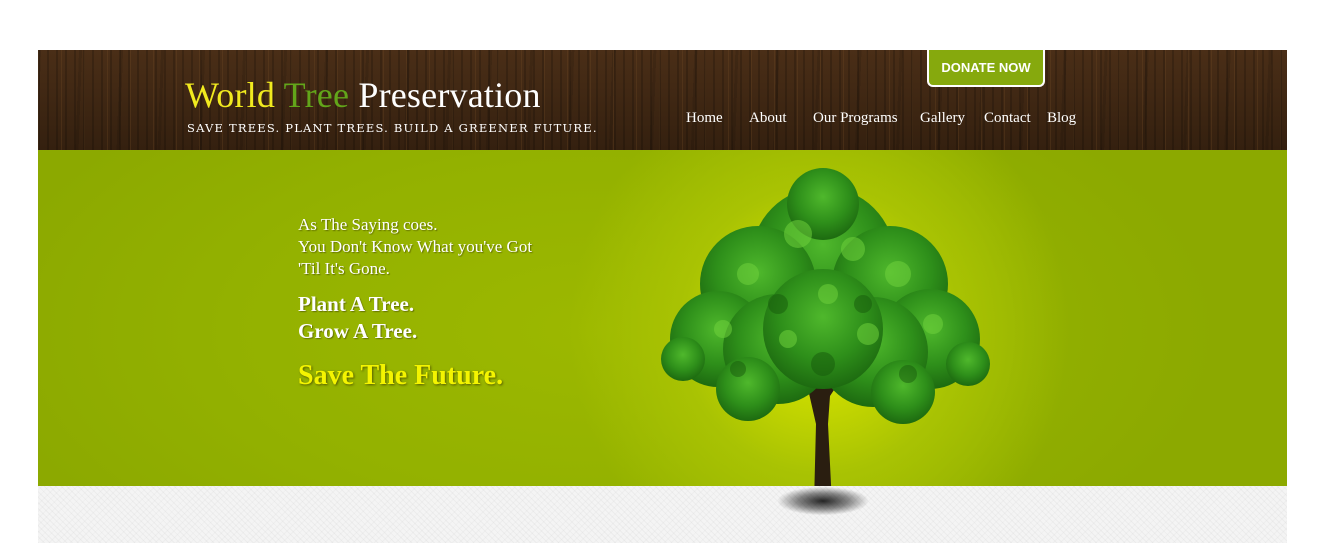  I want to click on plant-line: Plant A Tree., so click(356, 304).